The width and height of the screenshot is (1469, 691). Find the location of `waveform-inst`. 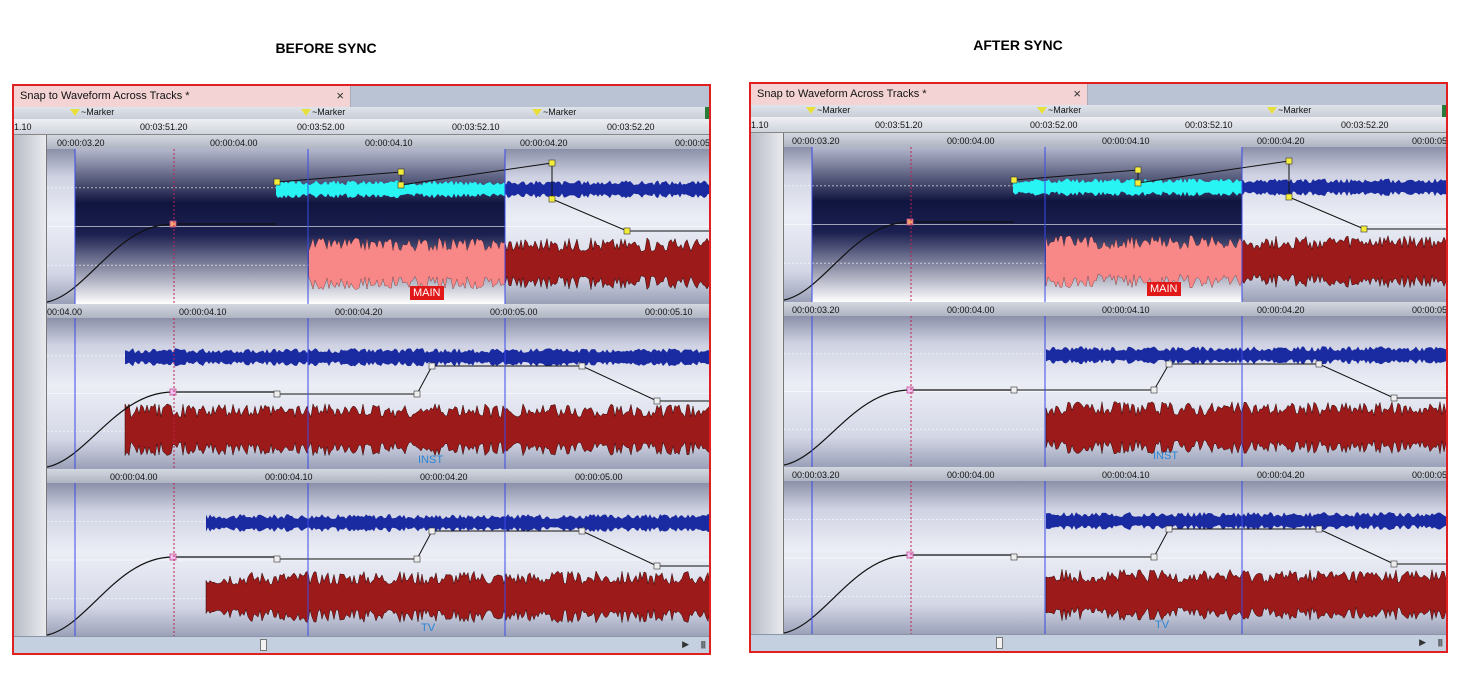

waveform-inst is located at coordinates (378, 393).